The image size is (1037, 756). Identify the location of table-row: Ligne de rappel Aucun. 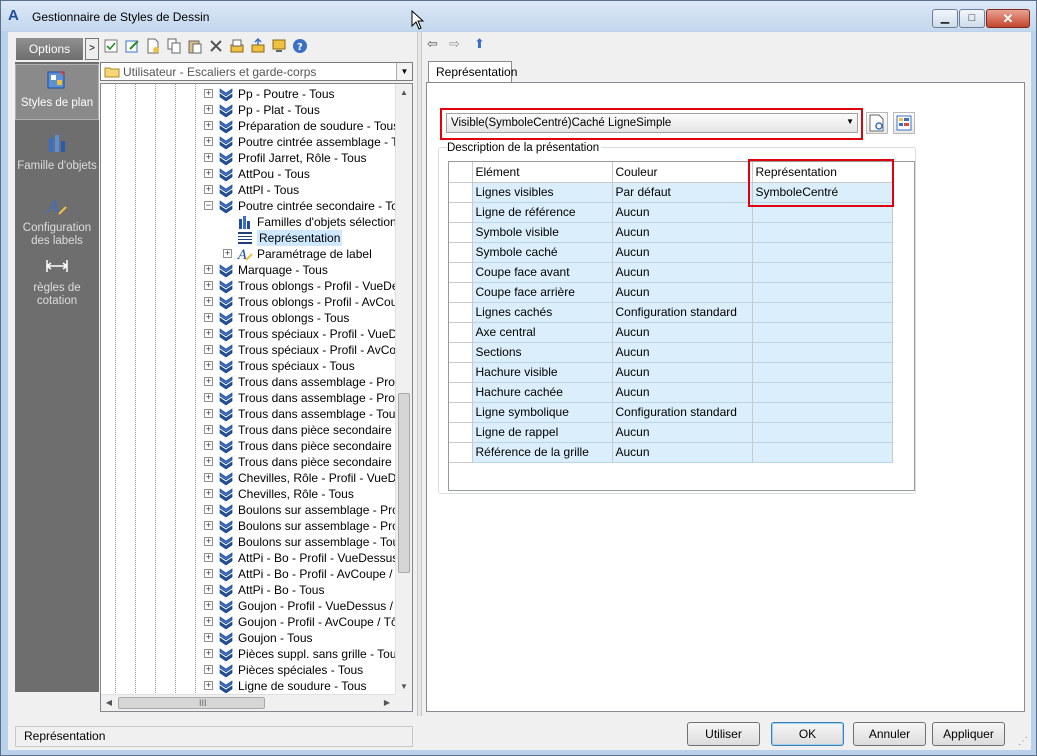
(671, 432).